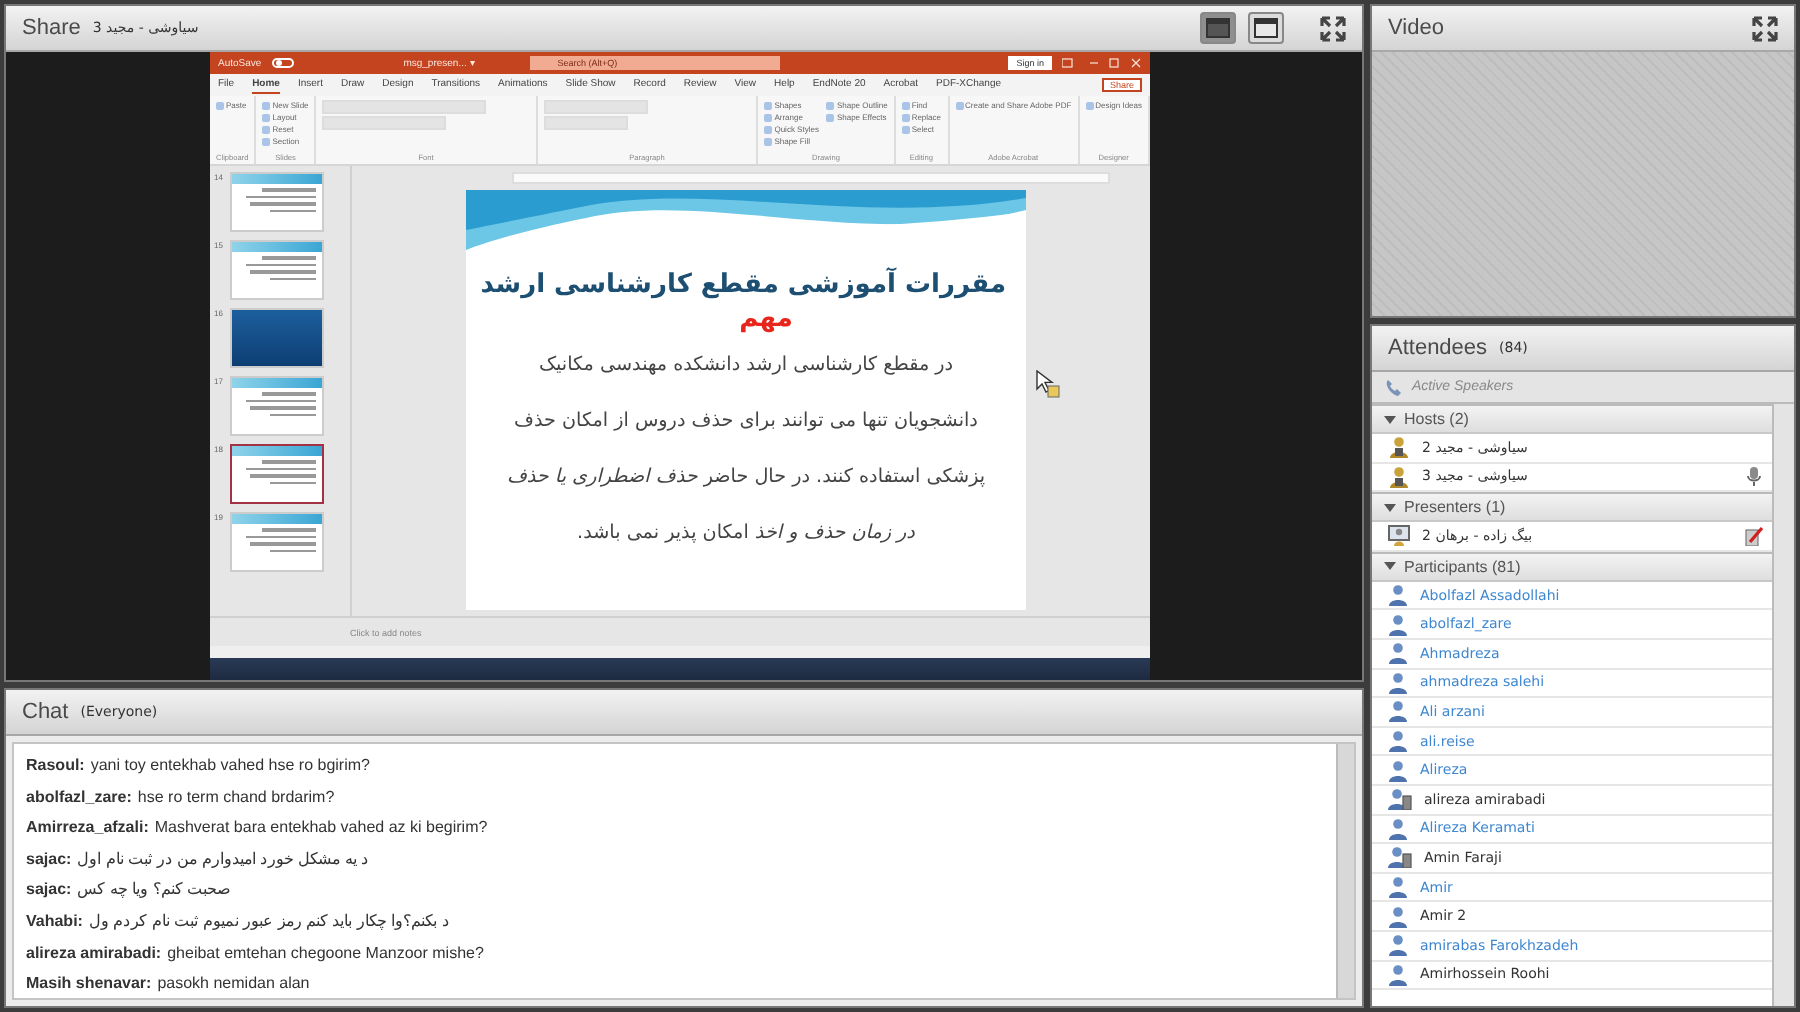  Describe the element at coordinates (1754, 476) in the screenshot. I see `microphone-icon` at that location.